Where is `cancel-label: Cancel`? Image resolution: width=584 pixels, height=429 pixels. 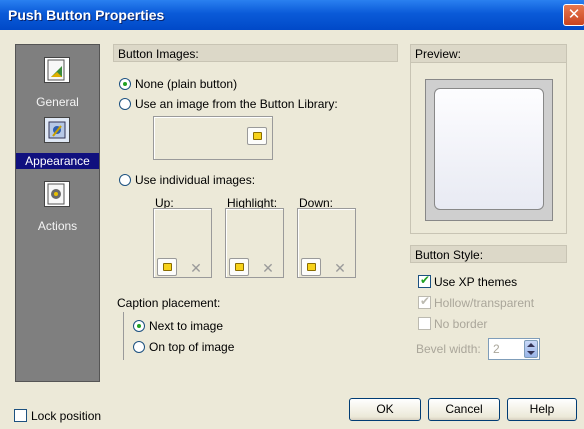 cancel-label: Cancel is located at coordinates (464, 409).